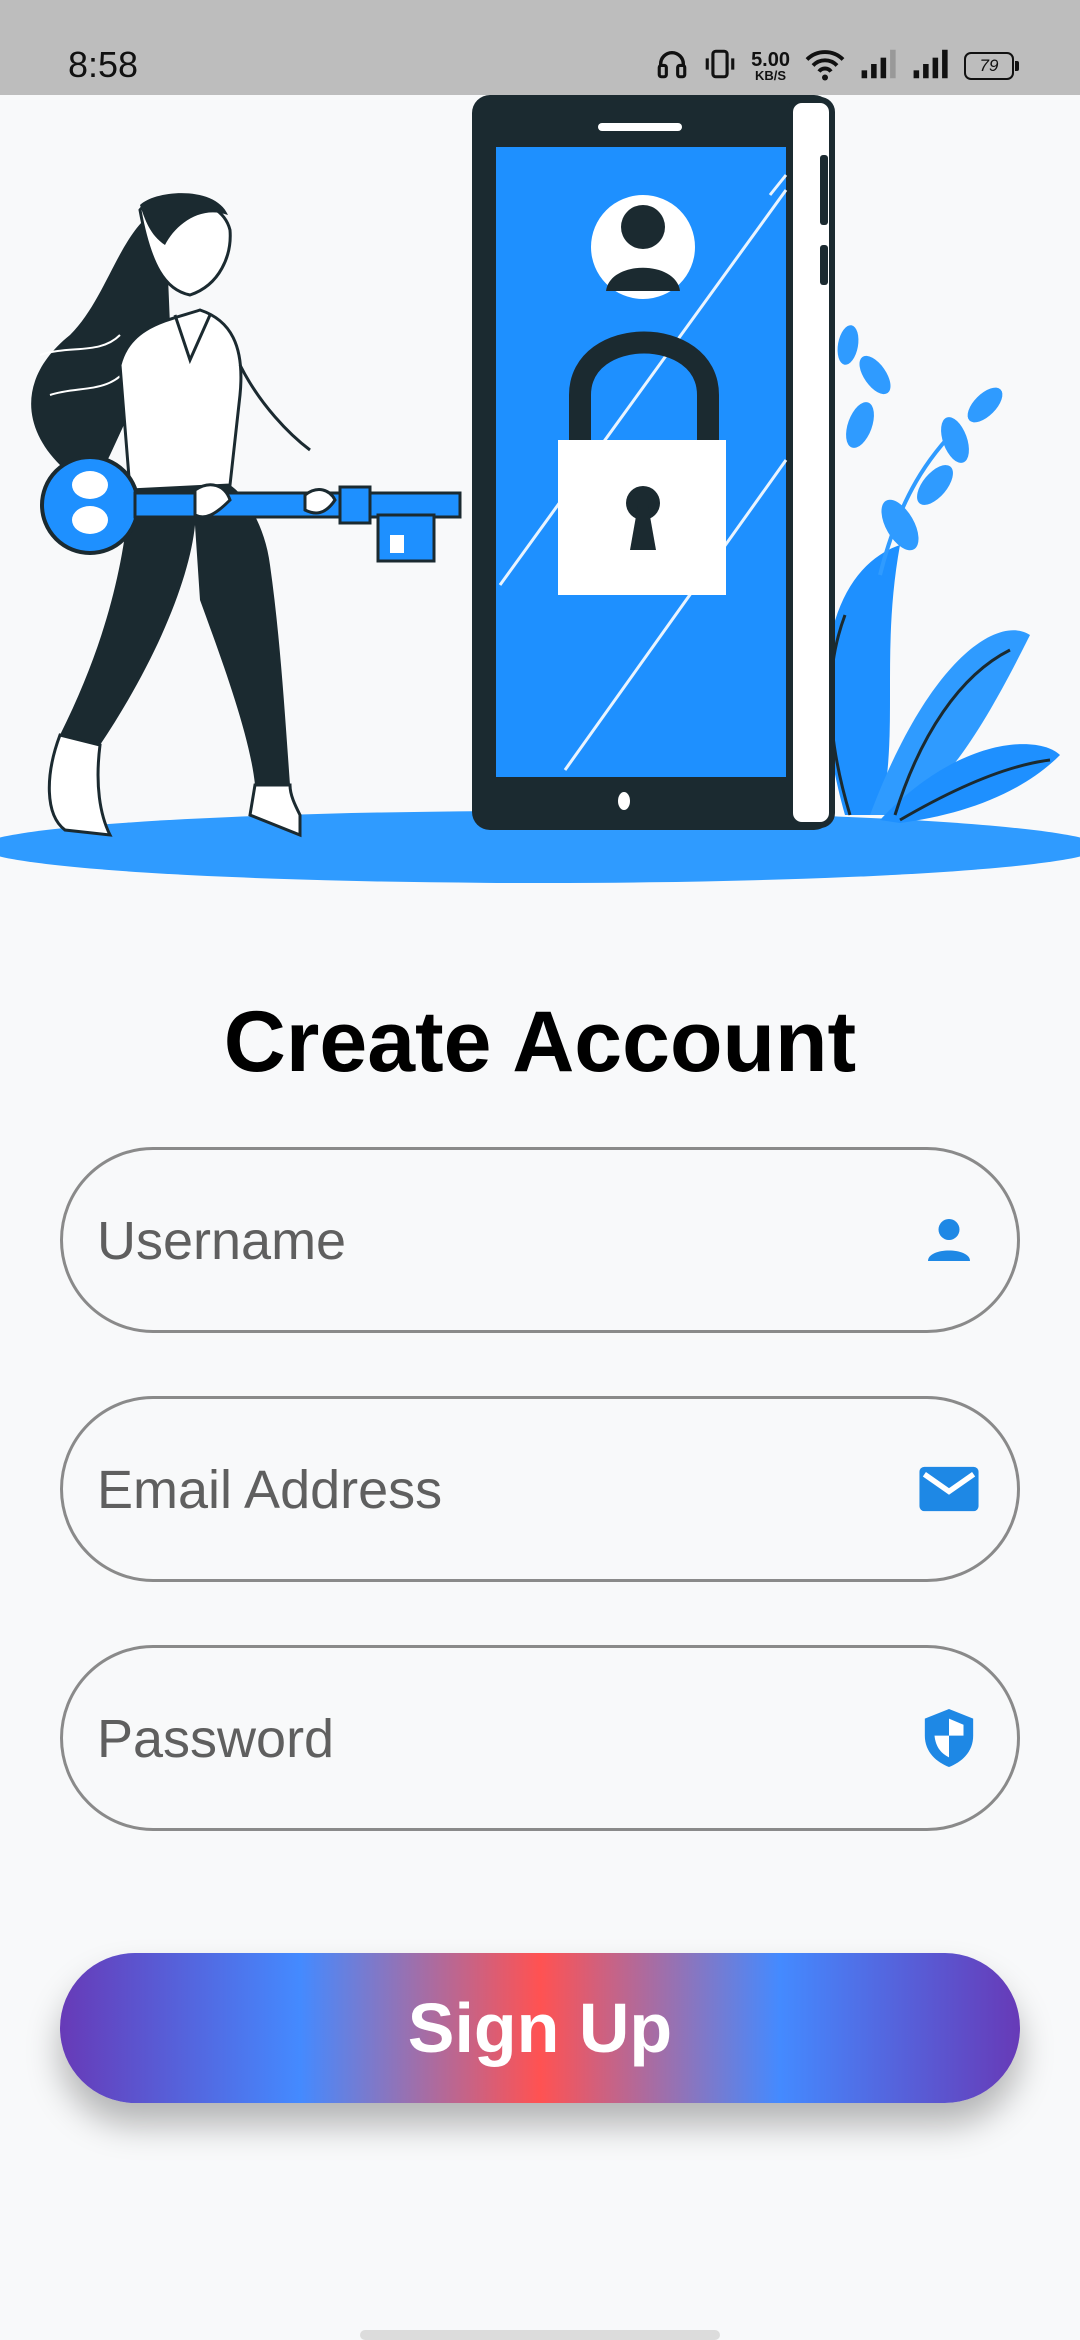  Describe the element at coordinates (942, 574) in the screenshot. I see `plant-illustration` at that location.